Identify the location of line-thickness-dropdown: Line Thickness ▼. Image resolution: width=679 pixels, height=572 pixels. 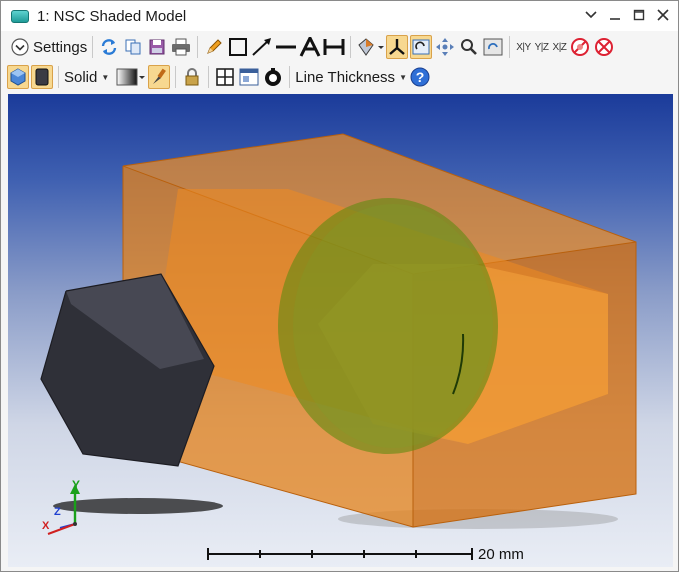
(351, 77).